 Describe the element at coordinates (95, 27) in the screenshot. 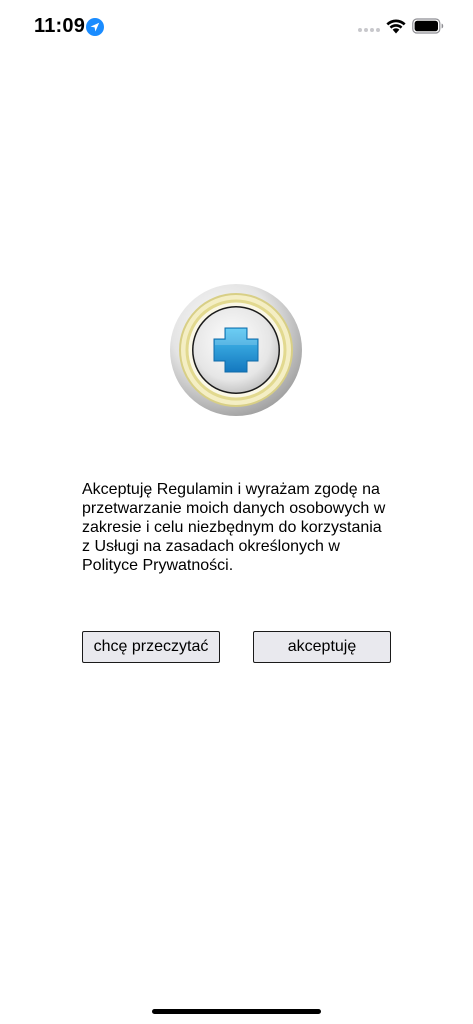

I see `location-arrow-icon` at that location.